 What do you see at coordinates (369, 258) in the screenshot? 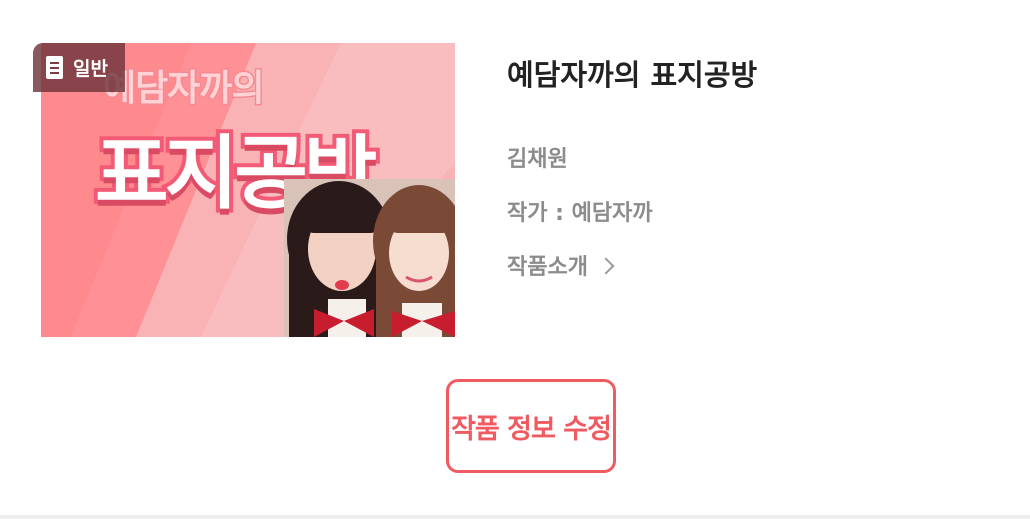
I see `cover-photo-people` at bounding box center [369, 258].